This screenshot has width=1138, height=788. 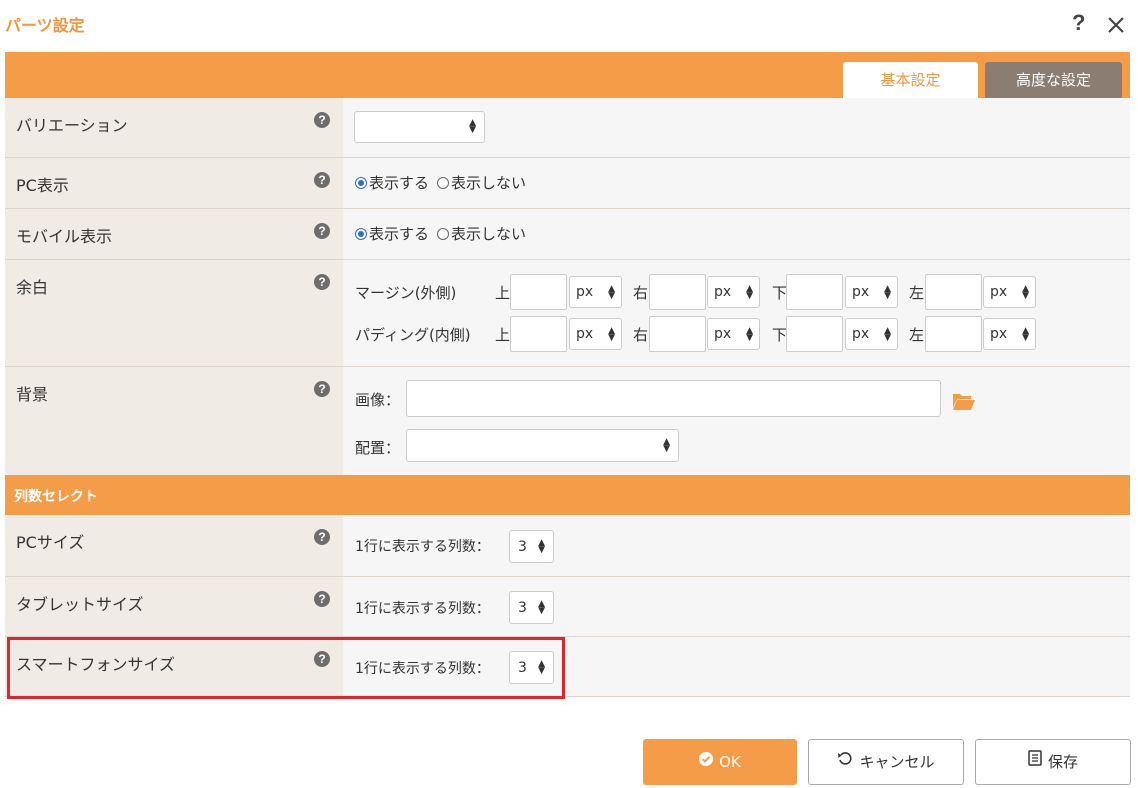 What do you see at coordinates (567, 128) in the screenshot?
I see `row-variation: バリエーション ? ▲ ▼` at bounding box center [567, 128].